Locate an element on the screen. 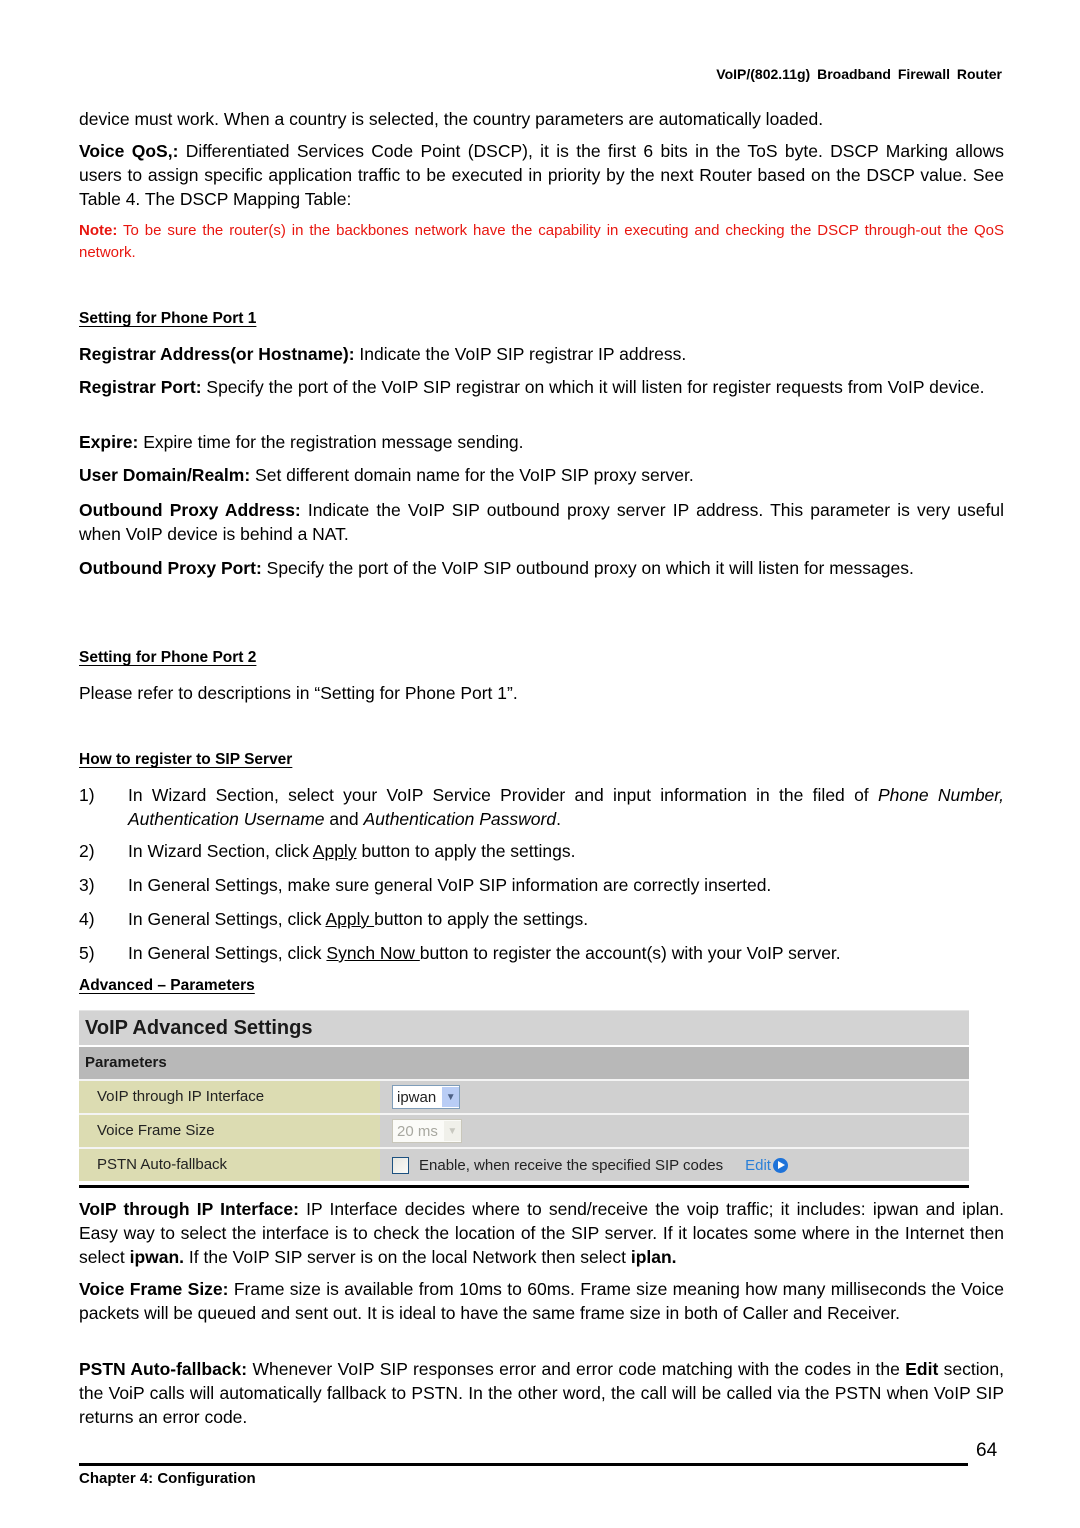  synch-now-link: Synch Now is located at coordinates (372, 953).